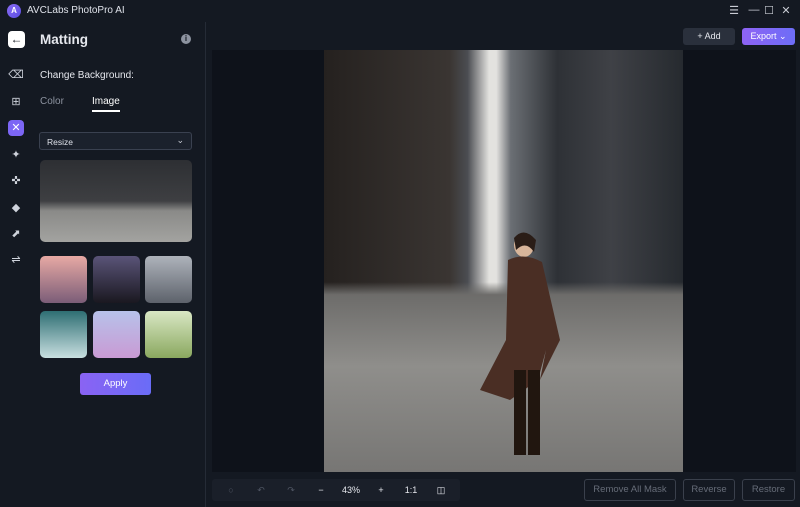  What do you see at coordinates (16, 75) in the screenshot?
I see `eraser-icon: ⌫` at bounding box center [16, 75].